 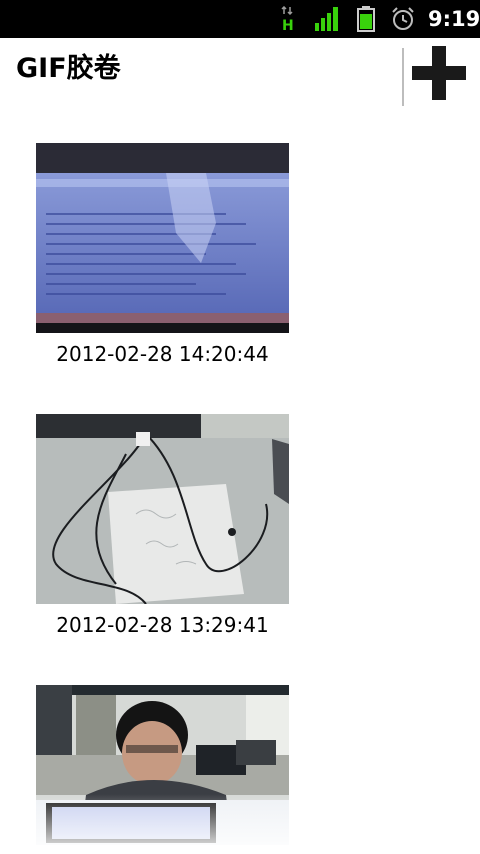 I want to click on app-bar: GIF胶卷, so click(x=240, y=72).